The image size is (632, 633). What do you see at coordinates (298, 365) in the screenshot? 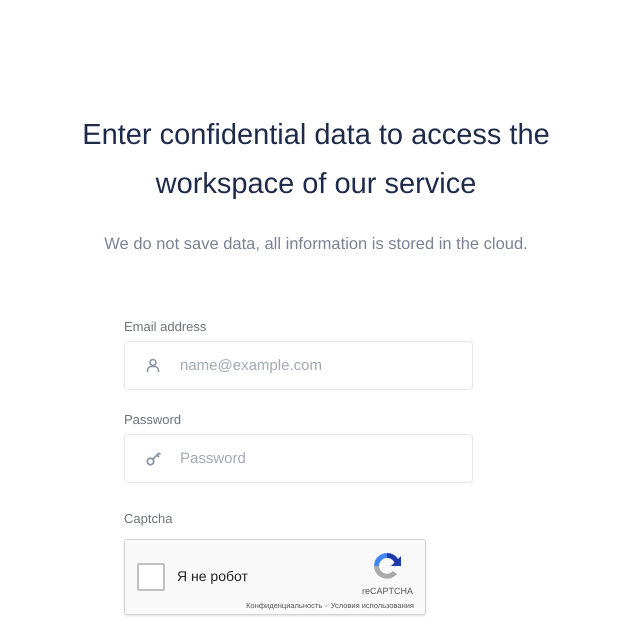
I see `input-field: name@example.com` at bounding box center [298, 365].